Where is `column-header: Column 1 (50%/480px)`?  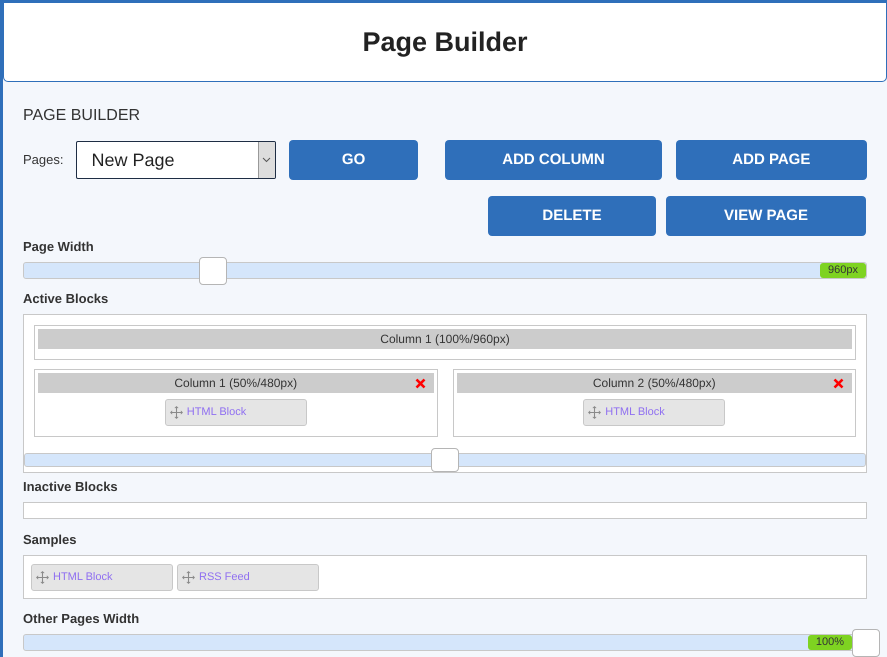
column-header: Column 1 (50%/480px) is located at coordinates (236, 383).